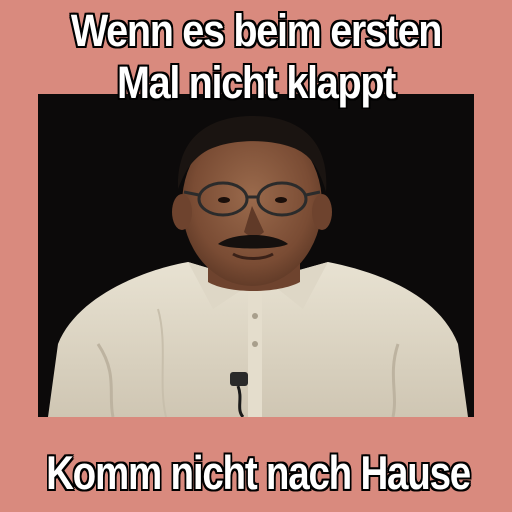 The image size is (512, 512). Describe the element at coordinates (258, 472) in the screenshot. I see `bottom-caption: Komm nicht nach Hause` at that location.